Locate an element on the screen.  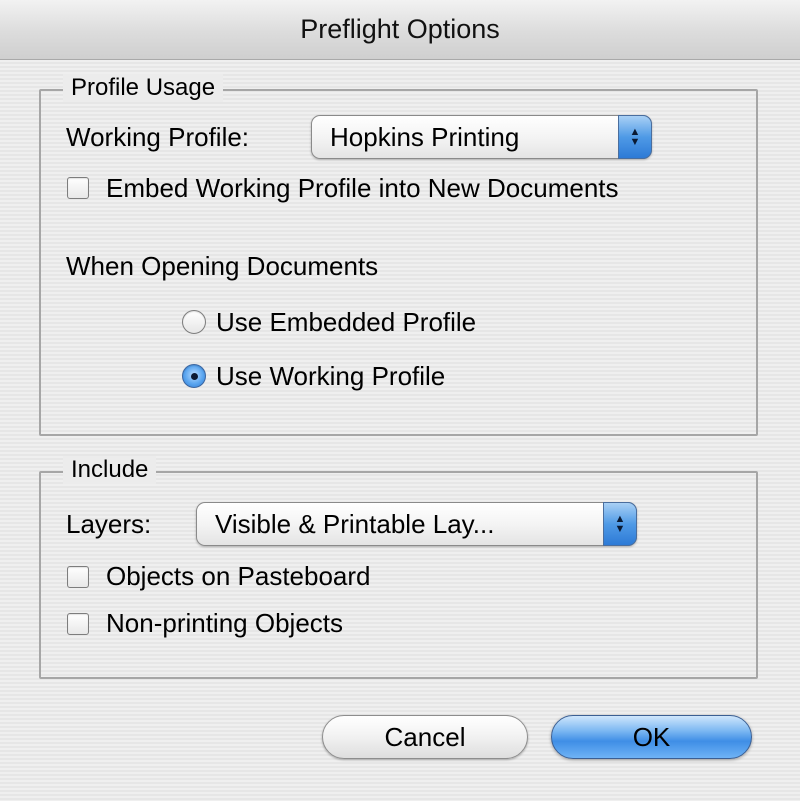
title-bar: Preflight Options is located at coordinates (400, 30).